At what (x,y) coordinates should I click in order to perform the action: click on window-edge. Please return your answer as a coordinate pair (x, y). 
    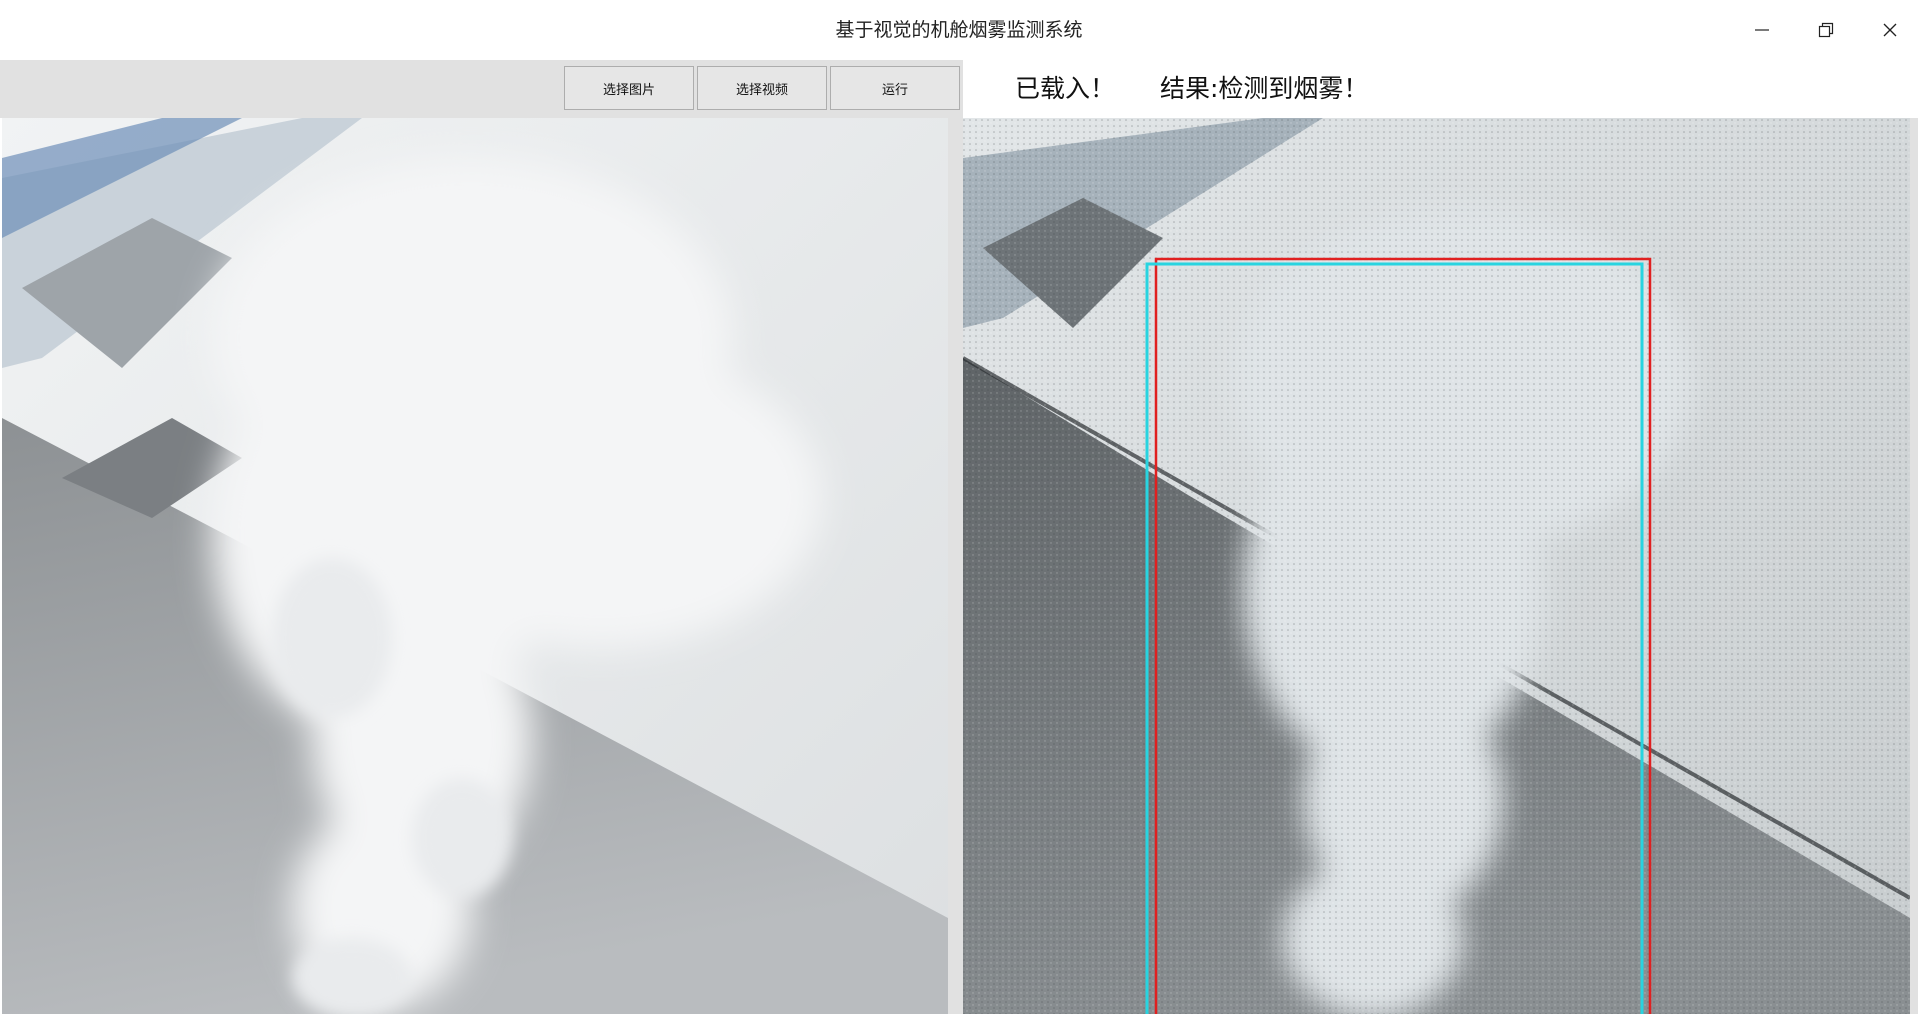
    Looking at the image, I should click on (1914, 566).